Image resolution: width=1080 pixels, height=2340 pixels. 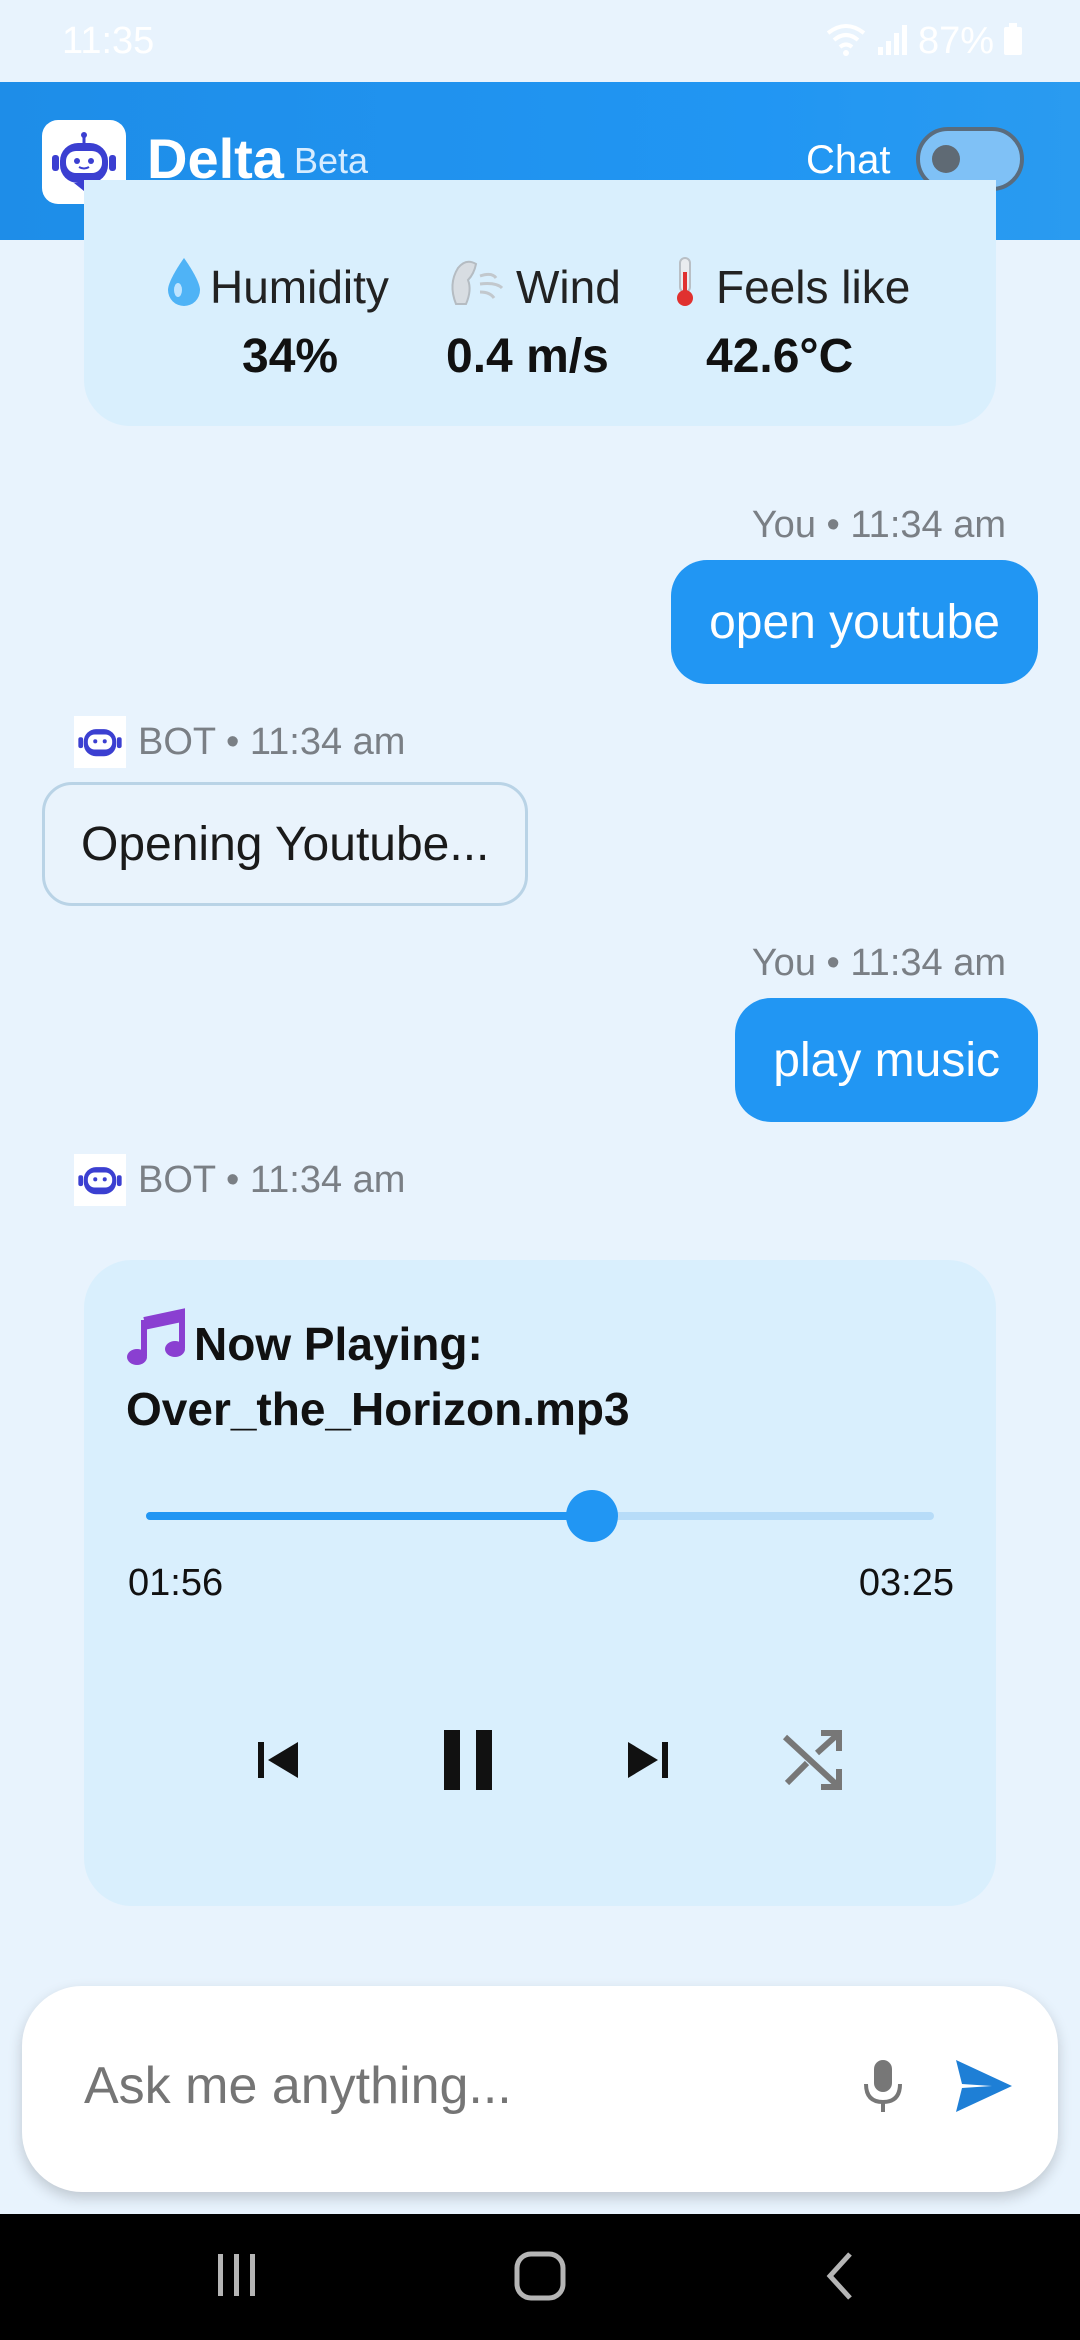 What do you see at coordinates (893, 41) in the screenshot?
I see `signal-icon` at bounding box center [893, 41].